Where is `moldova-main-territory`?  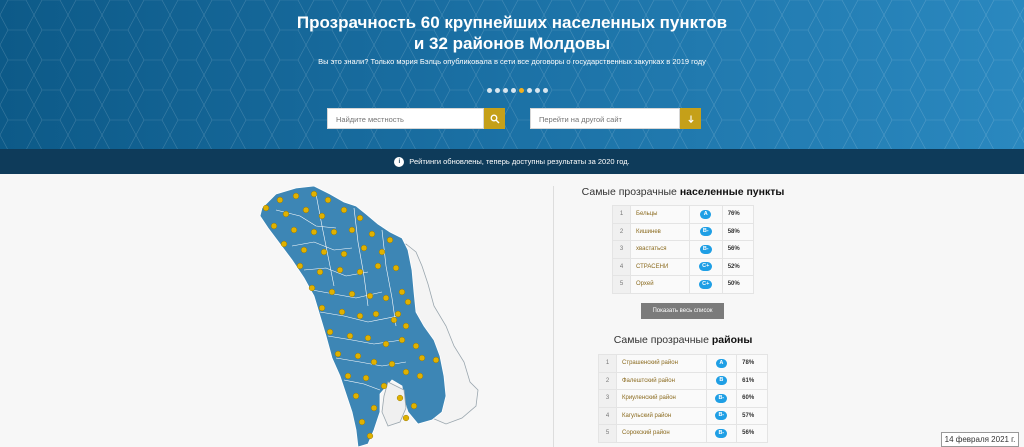 moldova-main-territory is located at coordinates (353, 316).